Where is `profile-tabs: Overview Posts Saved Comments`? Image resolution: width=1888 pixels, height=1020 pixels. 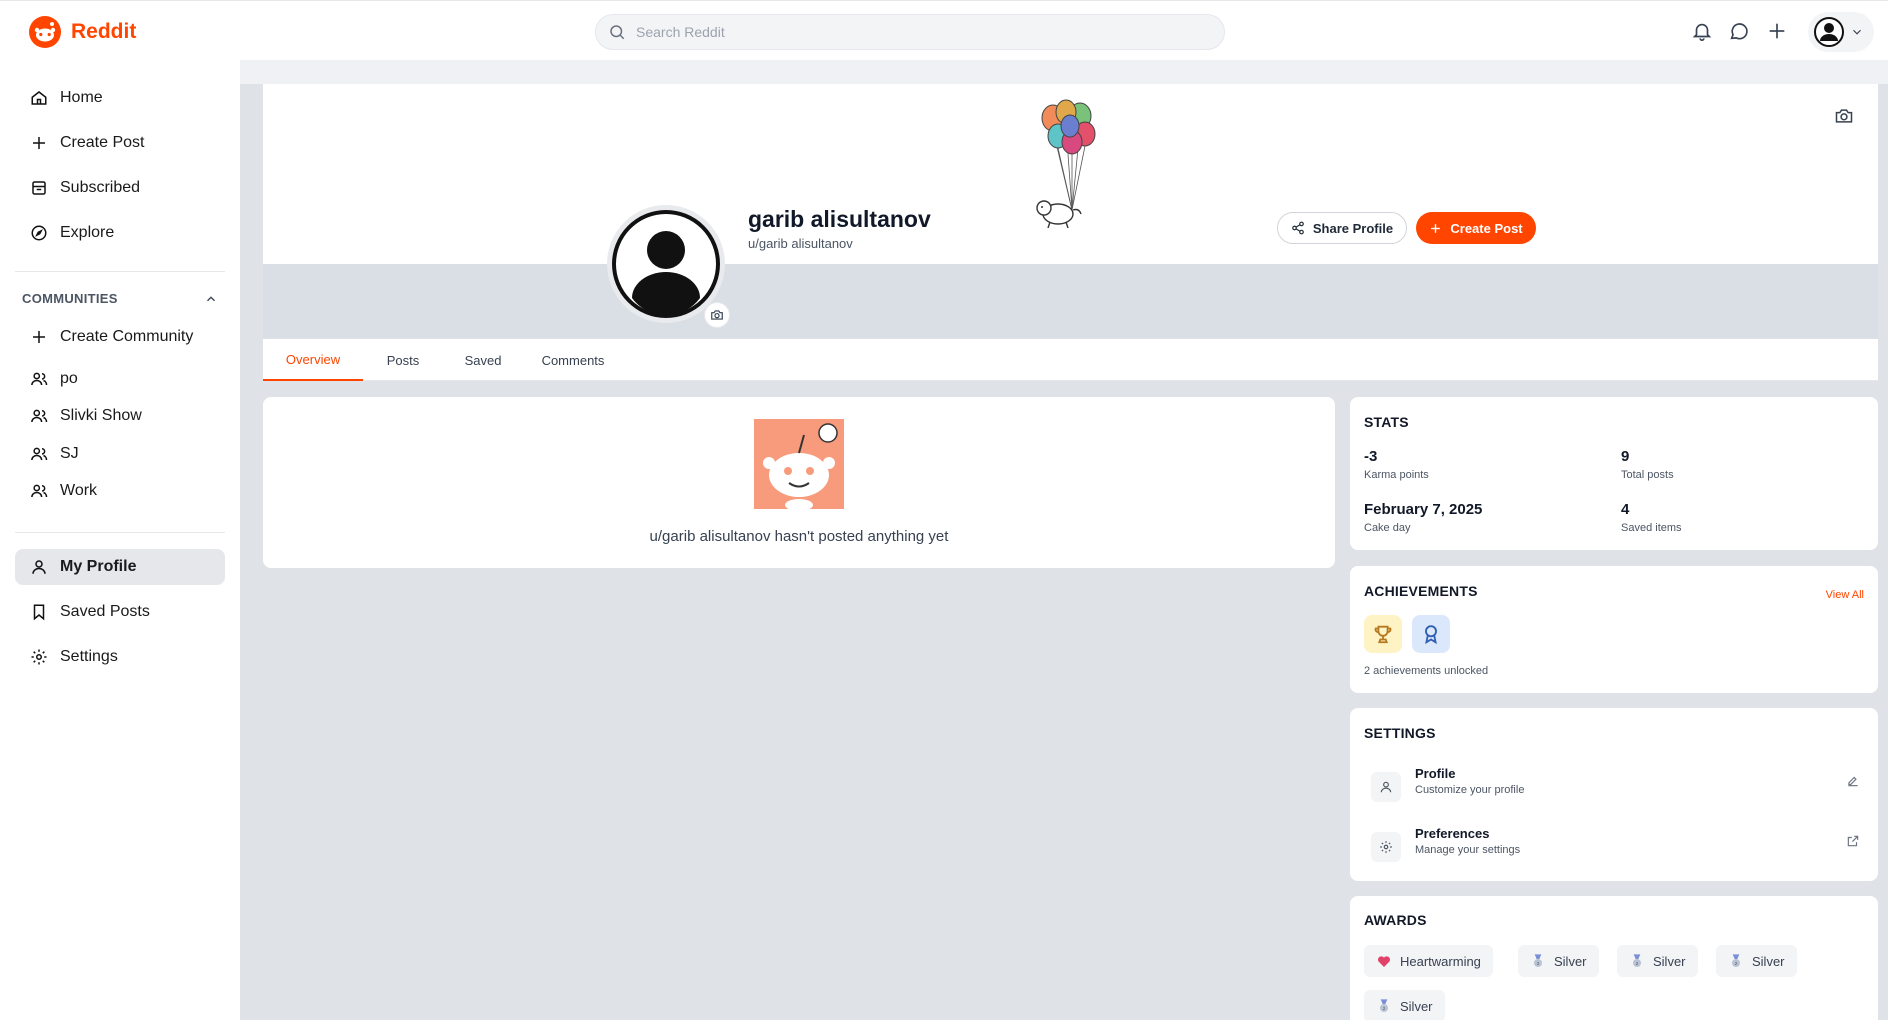
profile-tabs: Overview Posts Saved Comments is located at coordinates (1070, 360).